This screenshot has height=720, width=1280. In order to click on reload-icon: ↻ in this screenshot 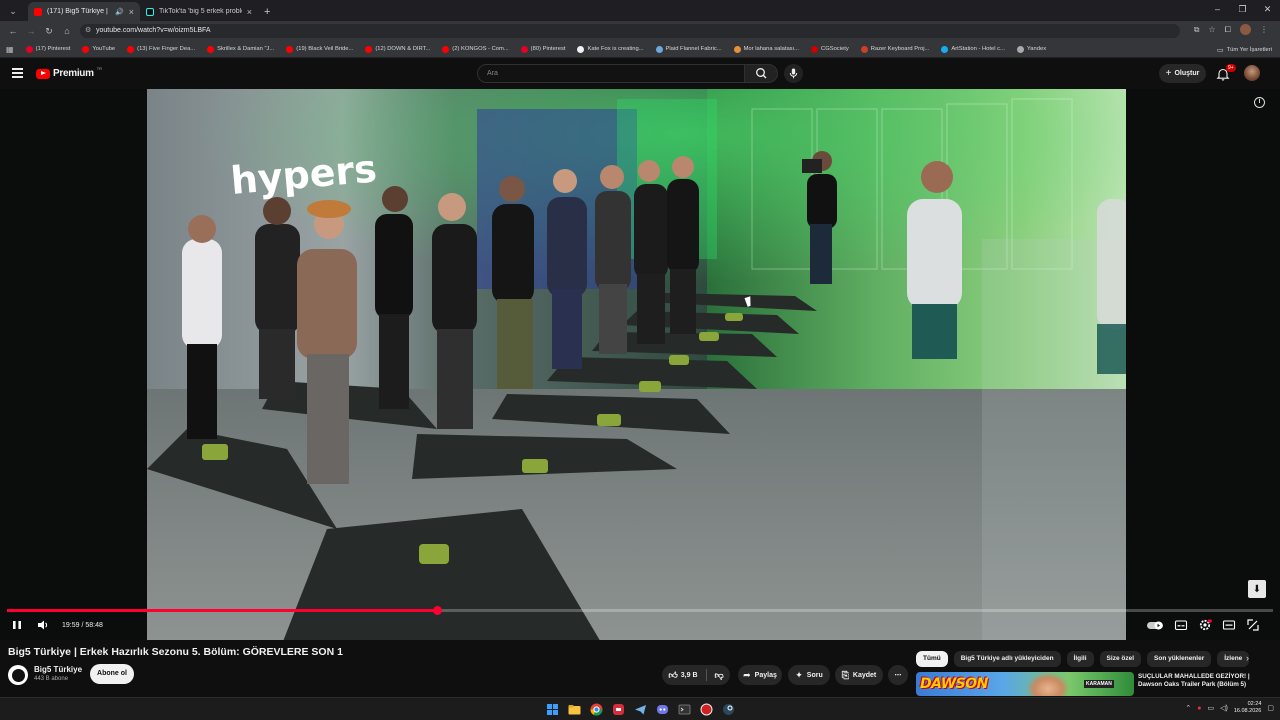, I will do `click(49, 31)`.